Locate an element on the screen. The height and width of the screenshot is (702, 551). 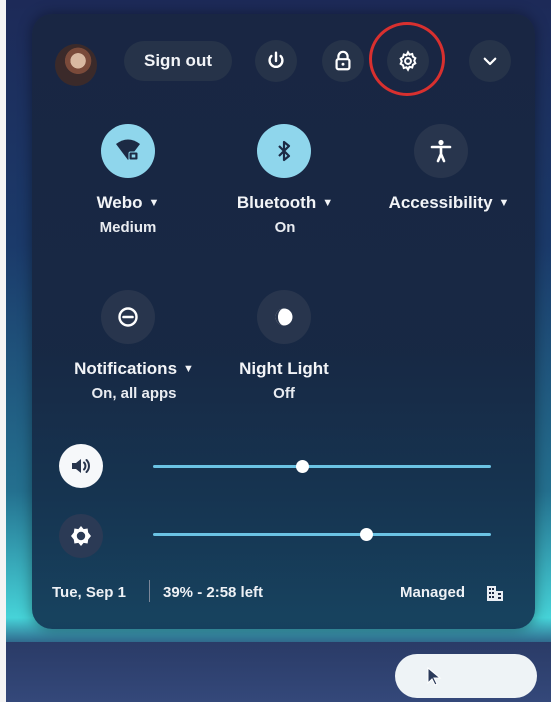
collapse-button is located at coordinates (490, 61).